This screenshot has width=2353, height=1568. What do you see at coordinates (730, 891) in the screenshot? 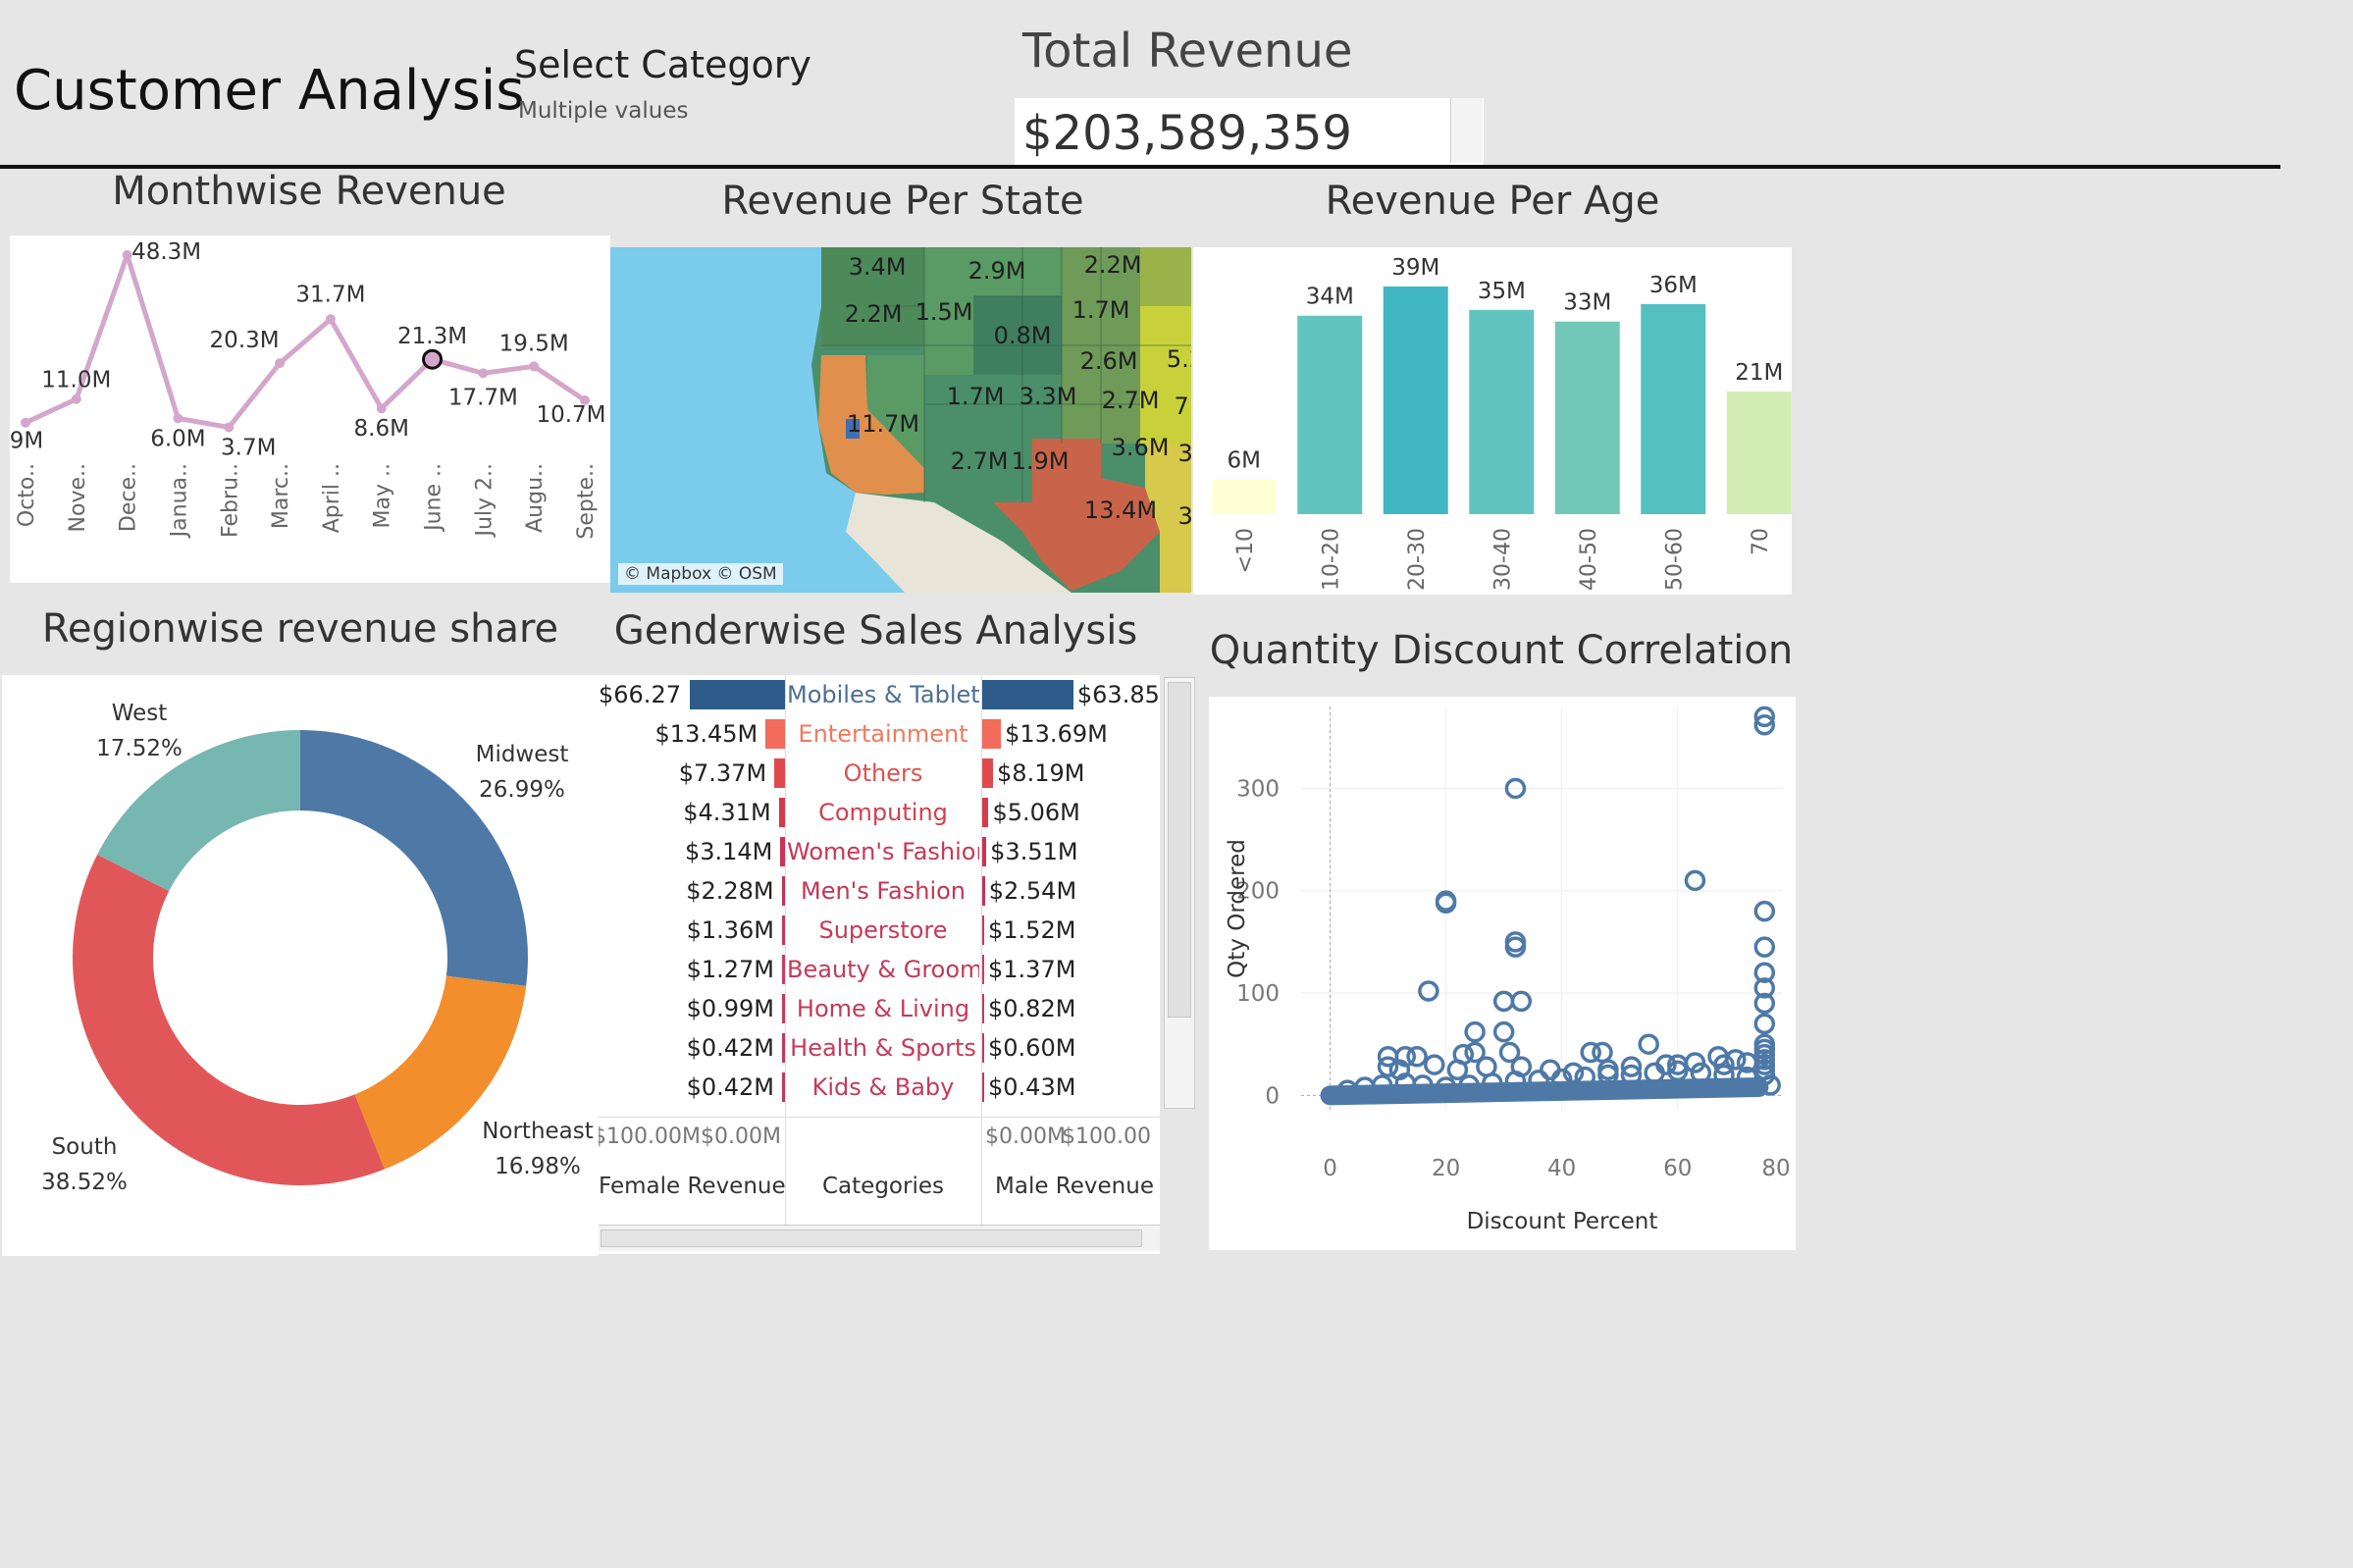
I see `female-value: $2.28M` at bounding box center [730, 891].